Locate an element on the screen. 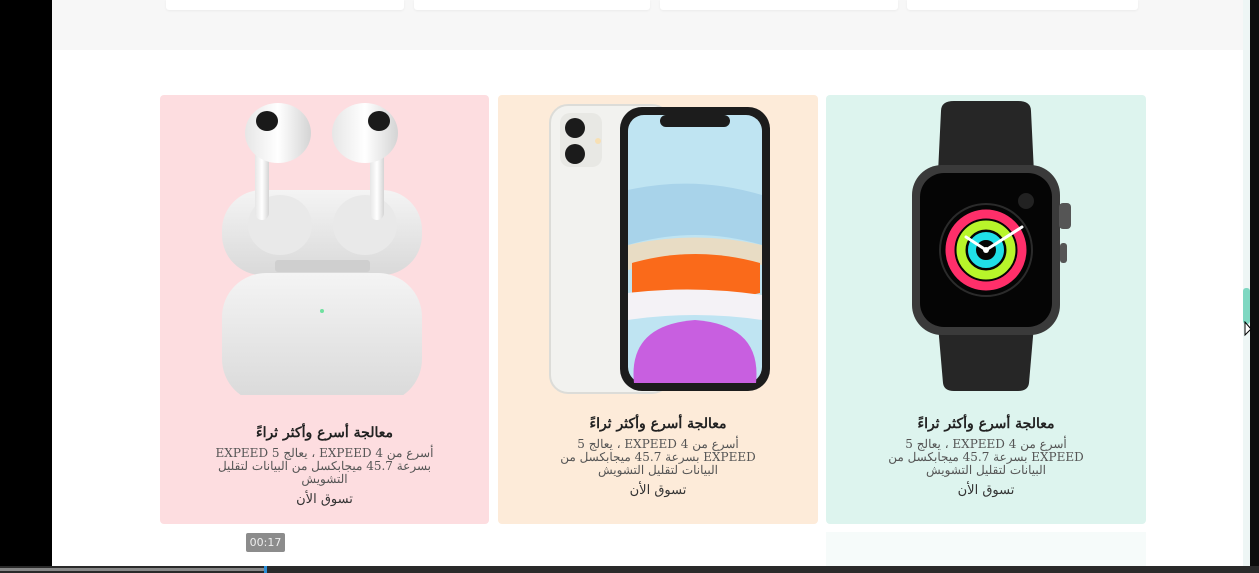 This screenshot has width=1259, height=573. next-section-strip is located at coordinates (986, 549).